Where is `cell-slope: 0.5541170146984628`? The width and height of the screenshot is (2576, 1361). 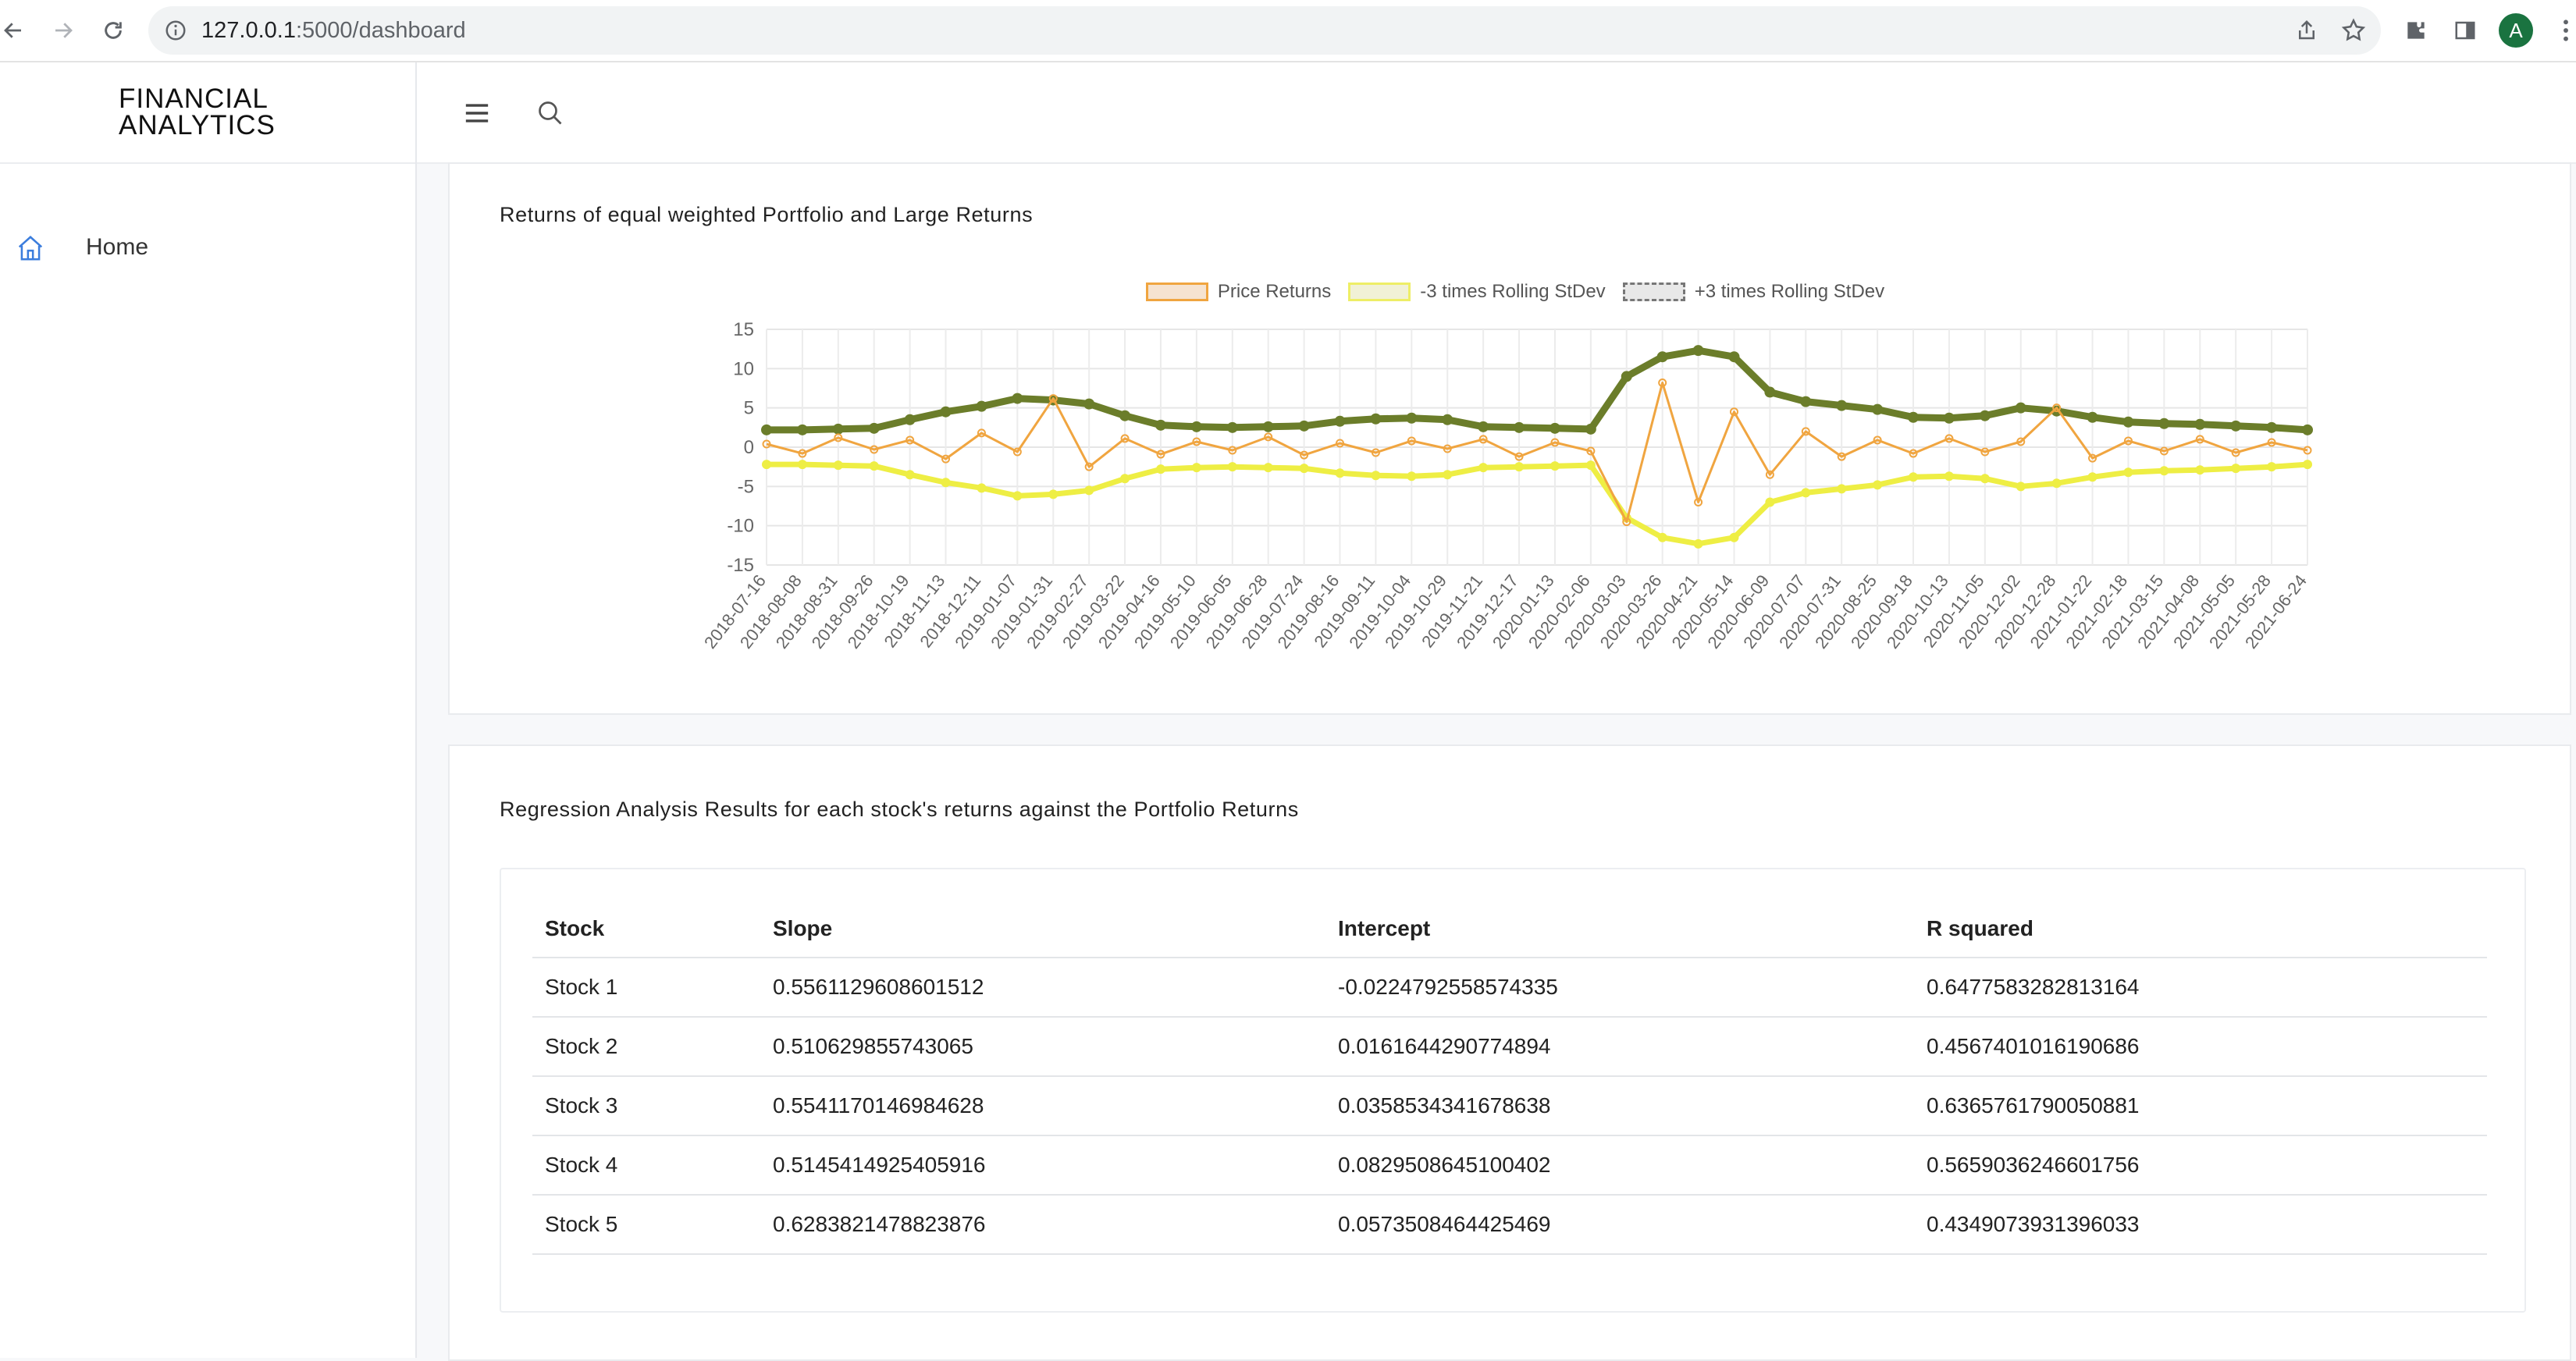
cell-slope: 0.5541170146984628 is located at coordinates (1042, 1106).